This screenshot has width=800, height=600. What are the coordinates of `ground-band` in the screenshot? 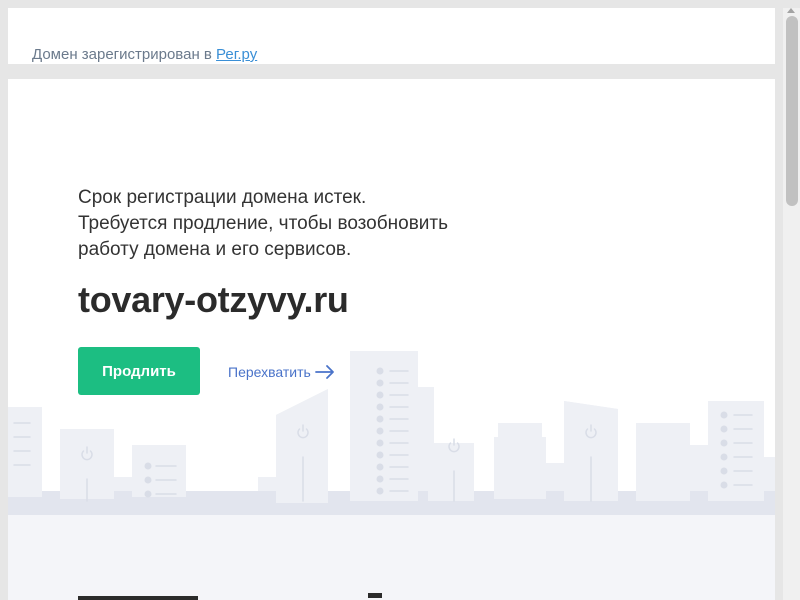 It's located at (391, 557).